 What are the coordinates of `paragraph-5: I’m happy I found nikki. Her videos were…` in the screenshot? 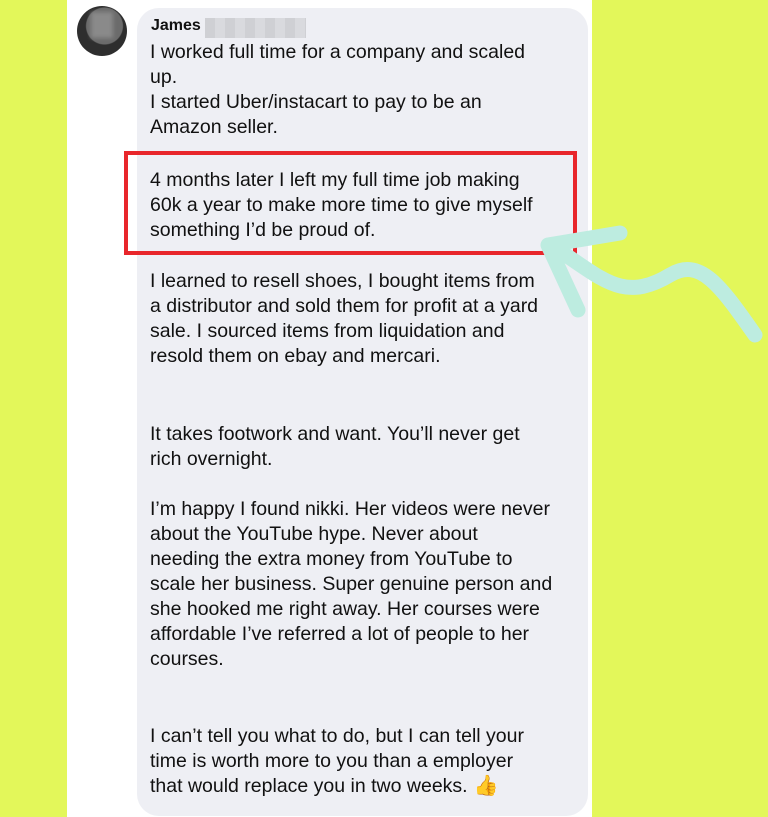 It's located at (351, 584).